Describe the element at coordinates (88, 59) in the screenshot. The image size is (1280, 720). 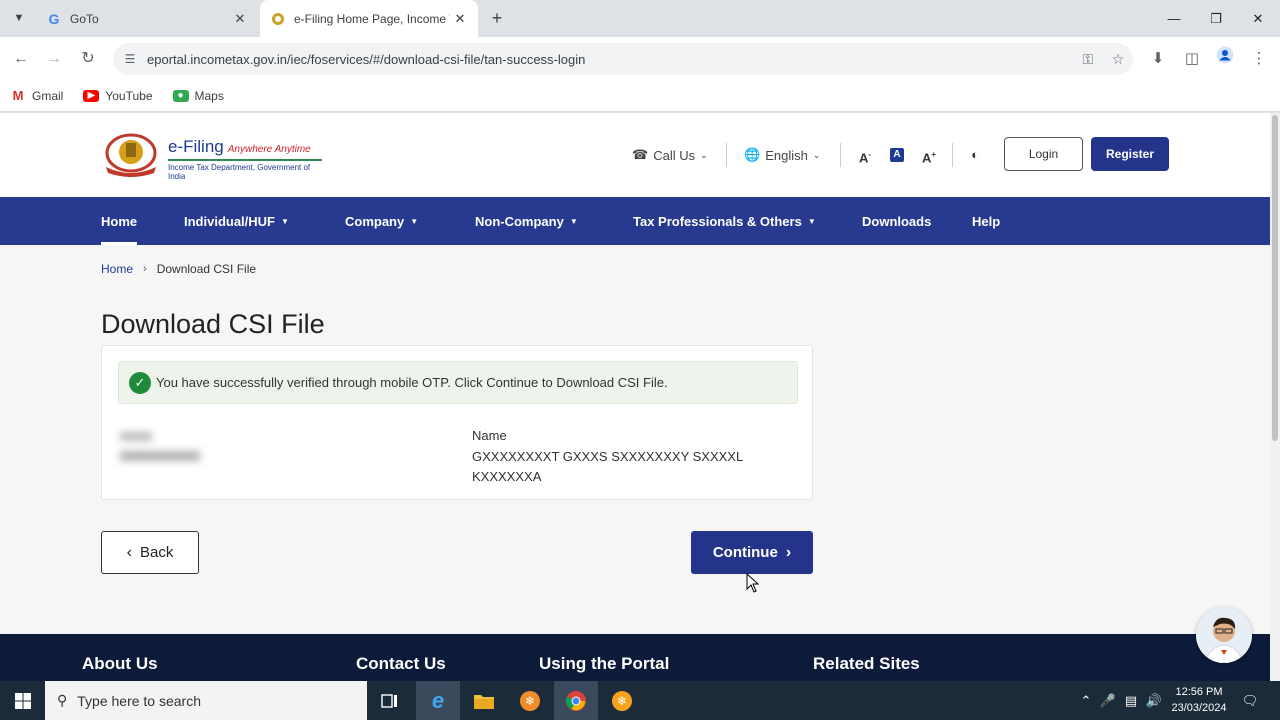
I see `reload-icon: ↻` at that location.